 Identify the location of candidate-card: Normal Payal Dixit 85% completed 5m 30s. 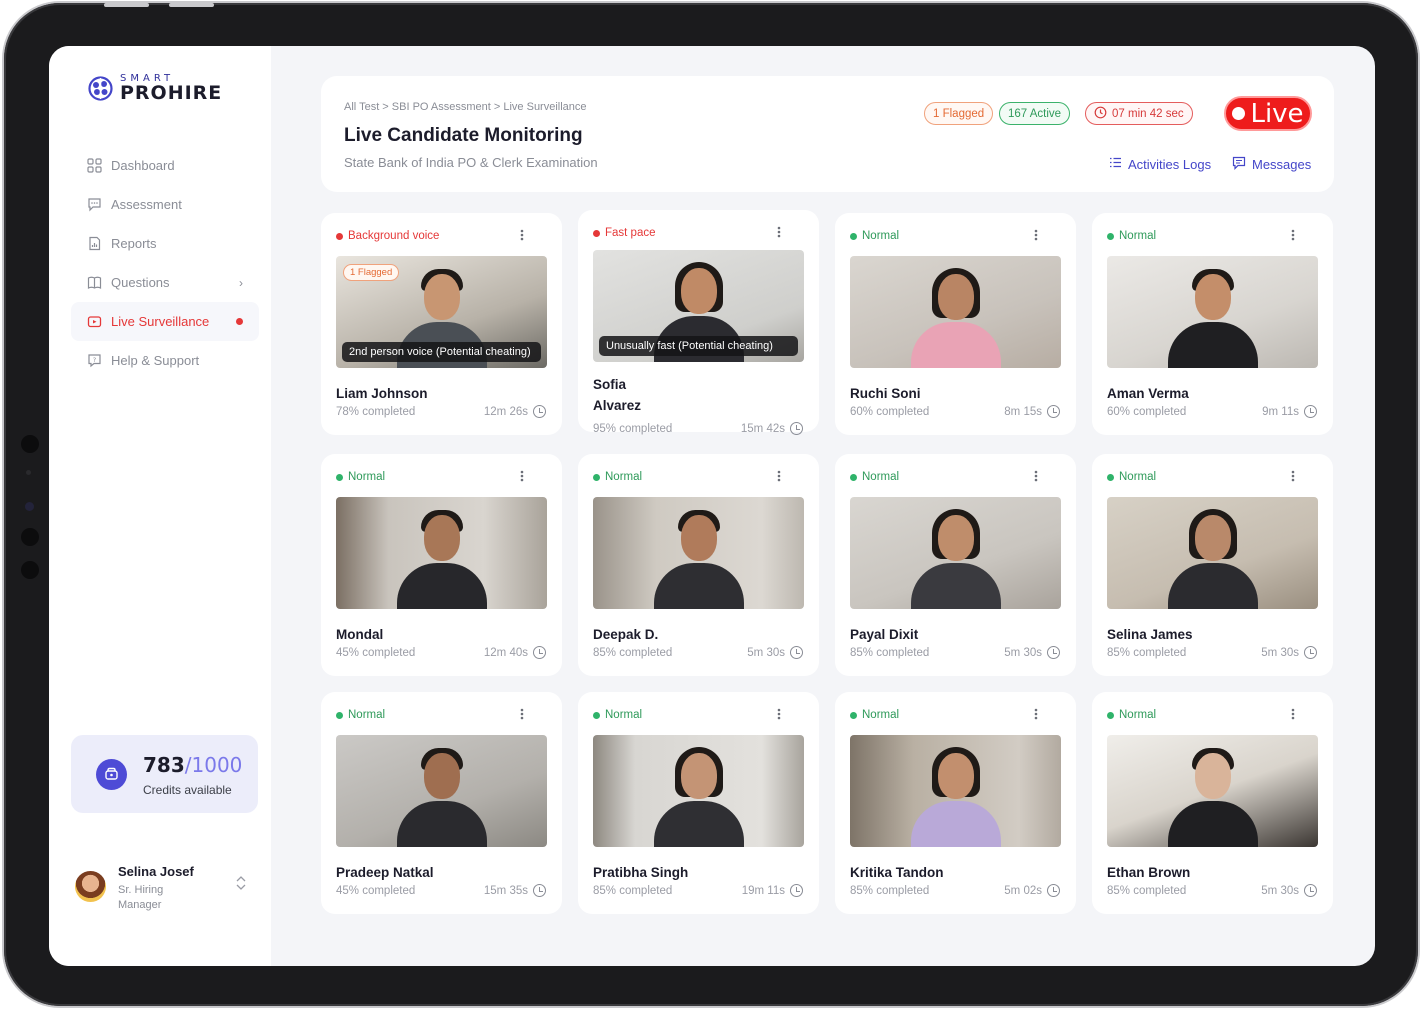
(955, 565).